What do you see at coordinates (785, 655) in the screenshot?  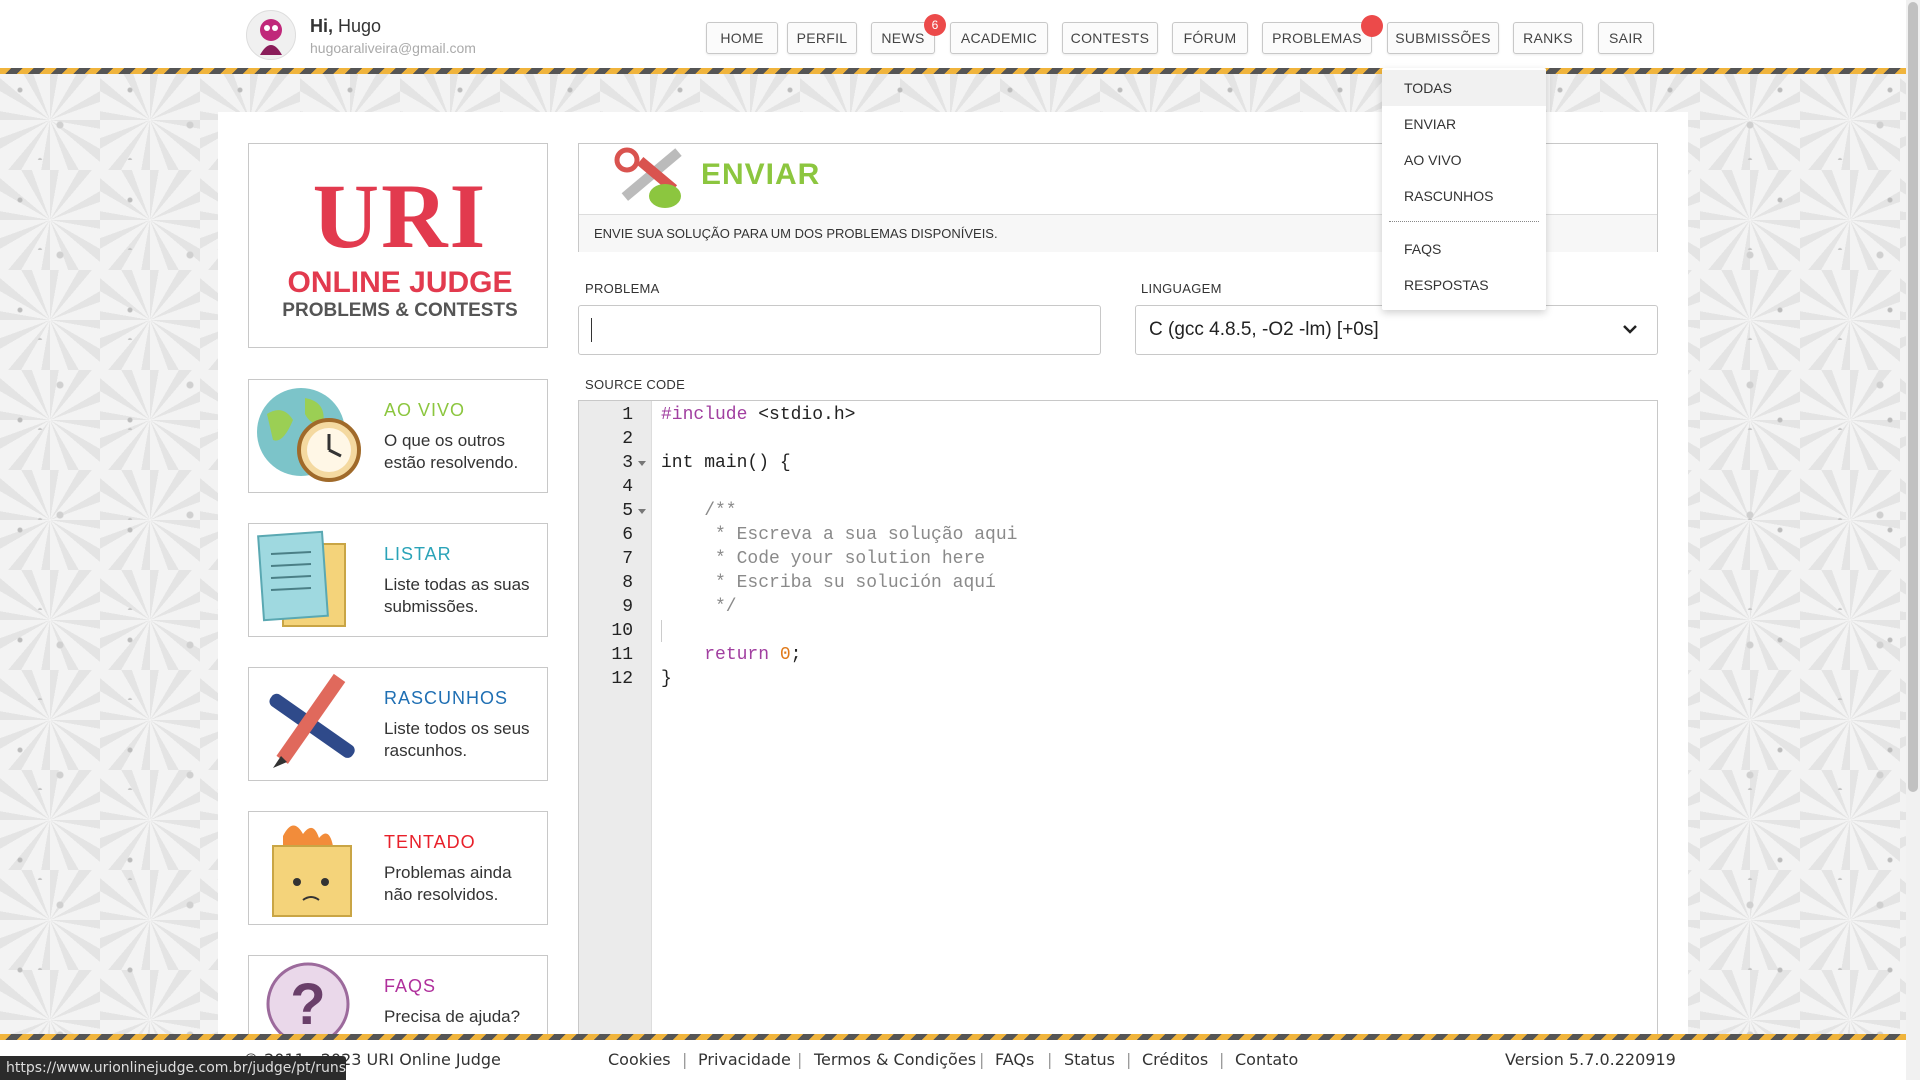 I see `code-token: 0` at bounding box center [785, 655].